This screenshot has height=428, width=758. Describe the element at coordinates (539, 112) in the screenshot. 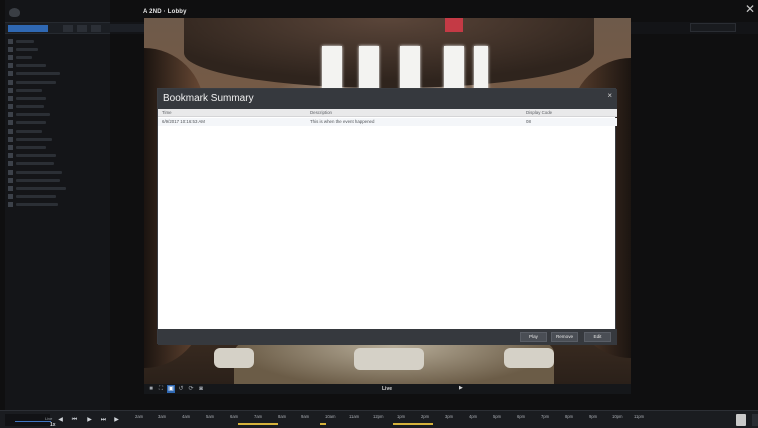

I see `column-header-display-code: Display Code` at that location.